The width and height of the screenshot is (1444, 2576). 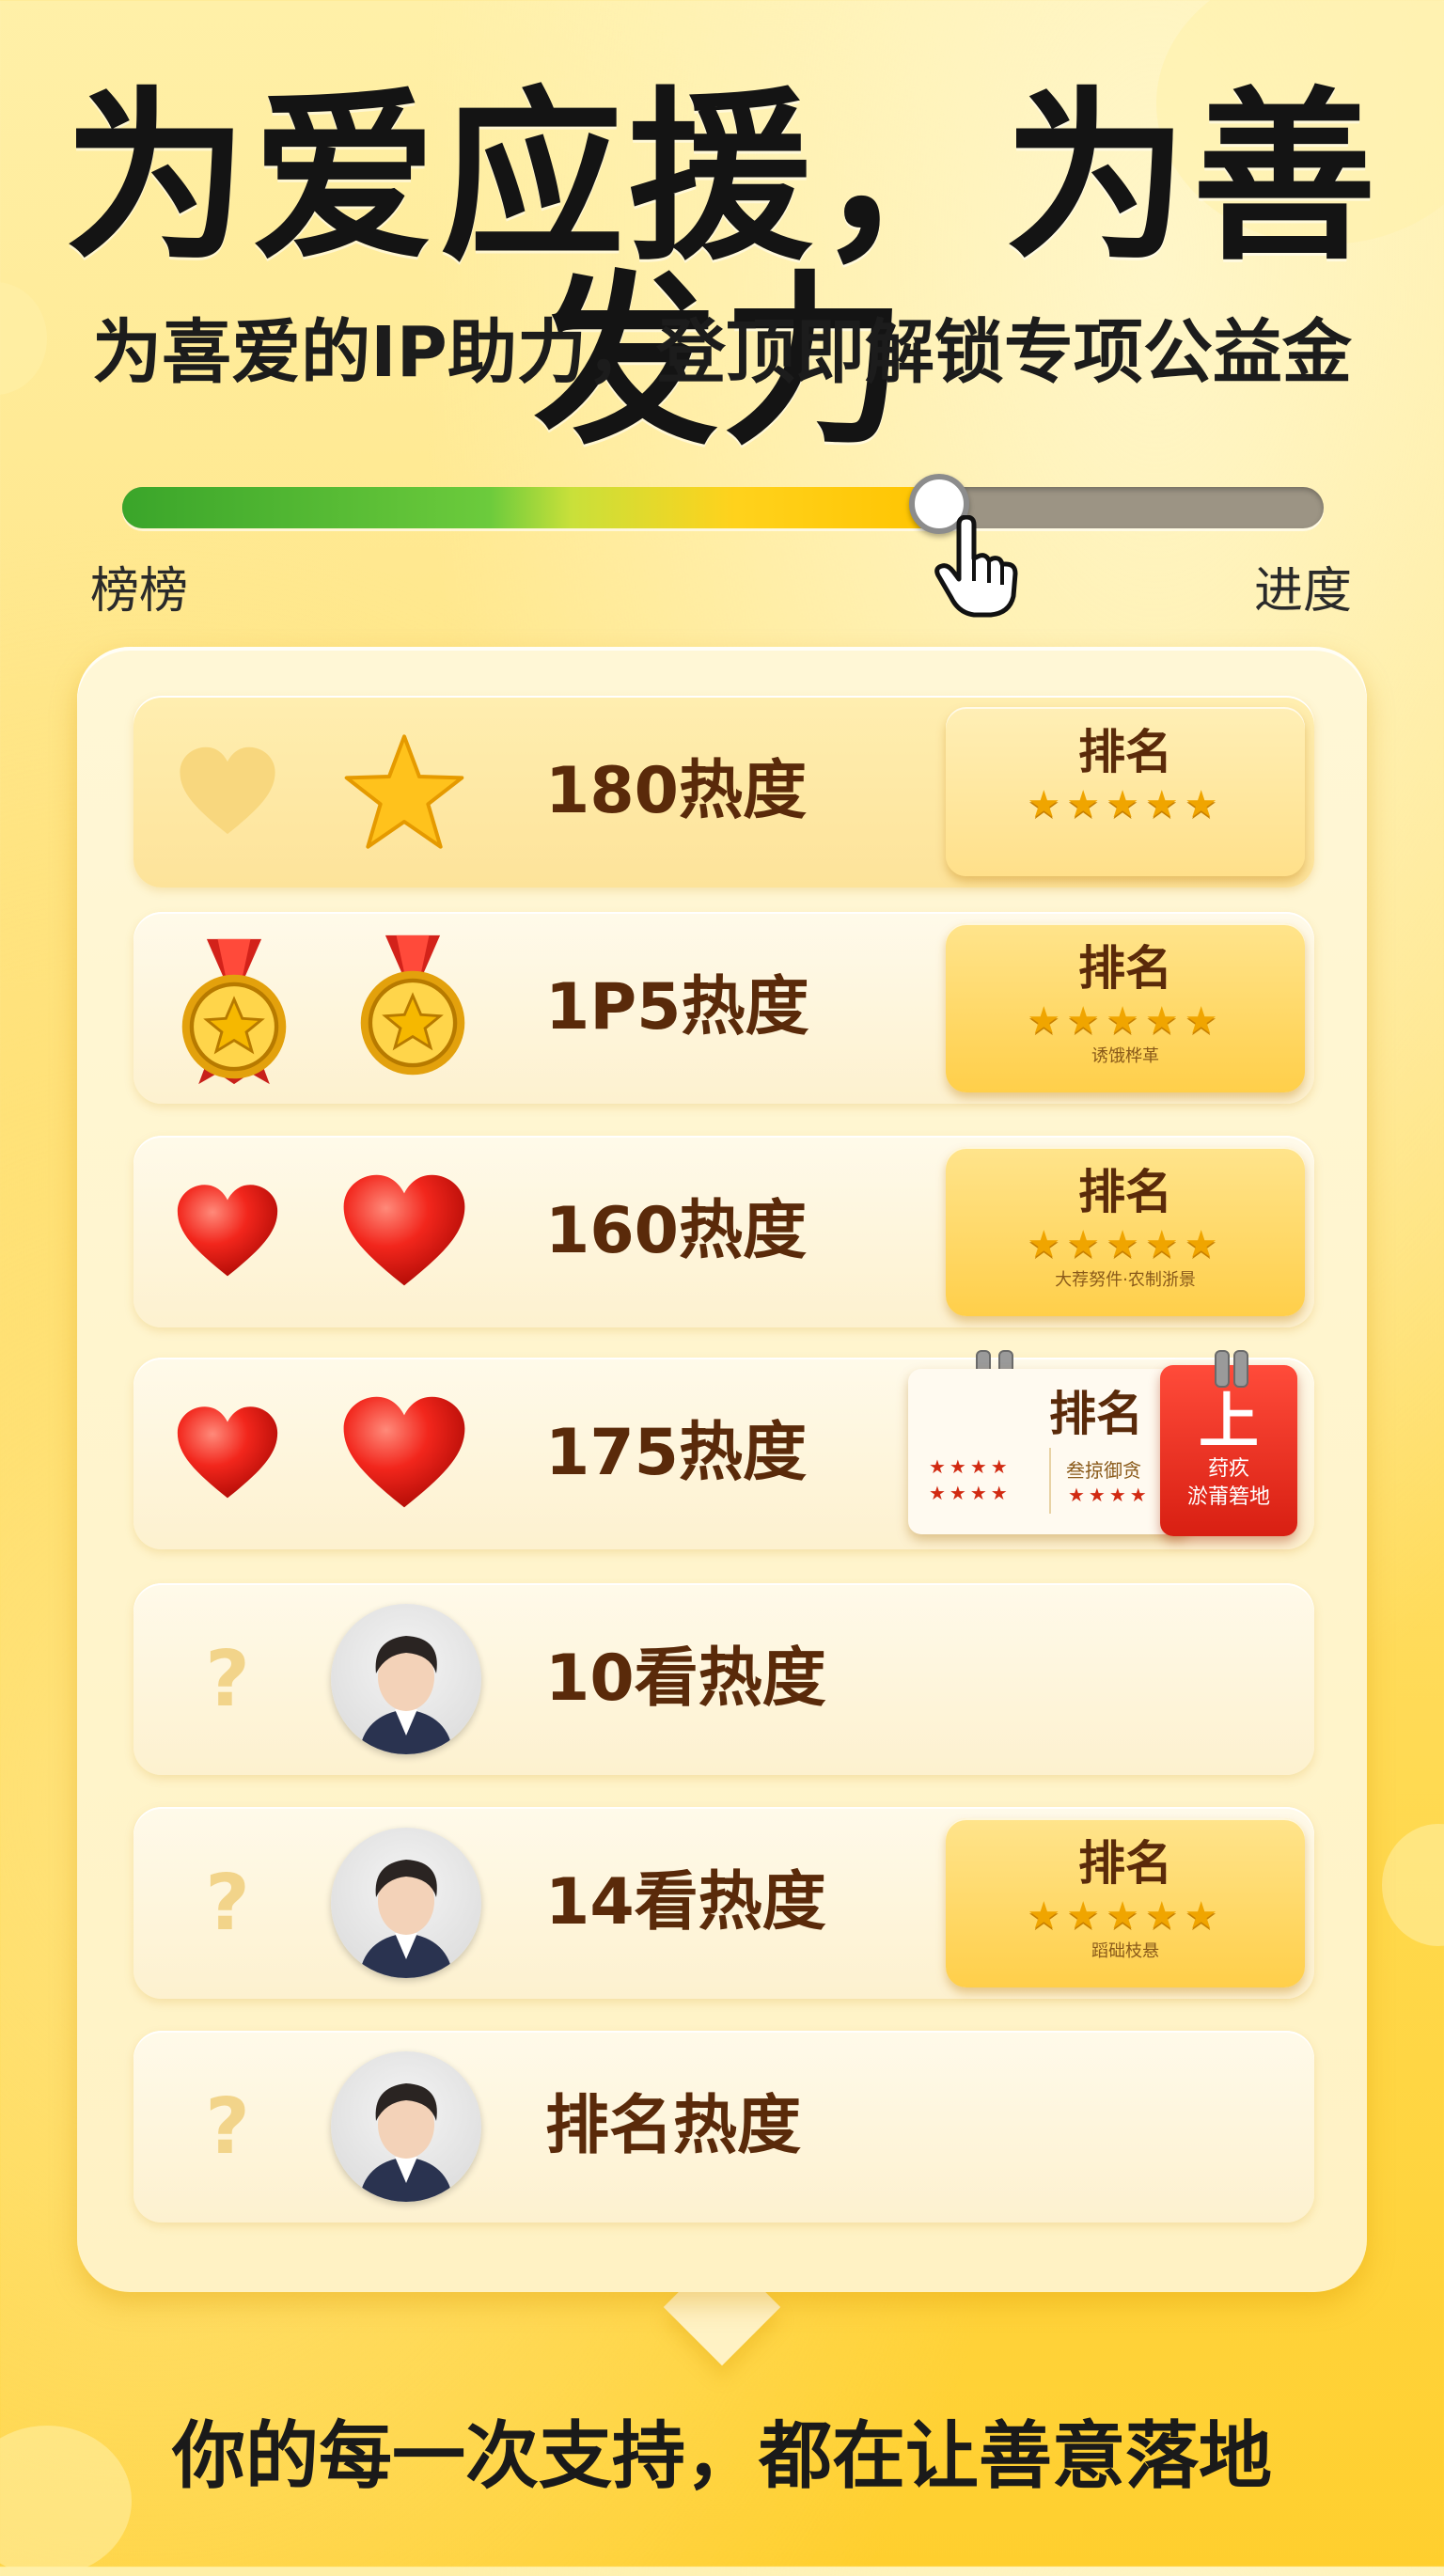 I want to click on list-item: 180热度 排名 ★★★★★, so click(x=723, y=792).